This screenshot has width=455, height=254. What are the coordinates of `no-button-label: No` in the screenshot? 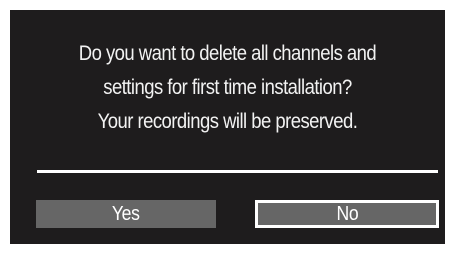 It's located at (347, 213).